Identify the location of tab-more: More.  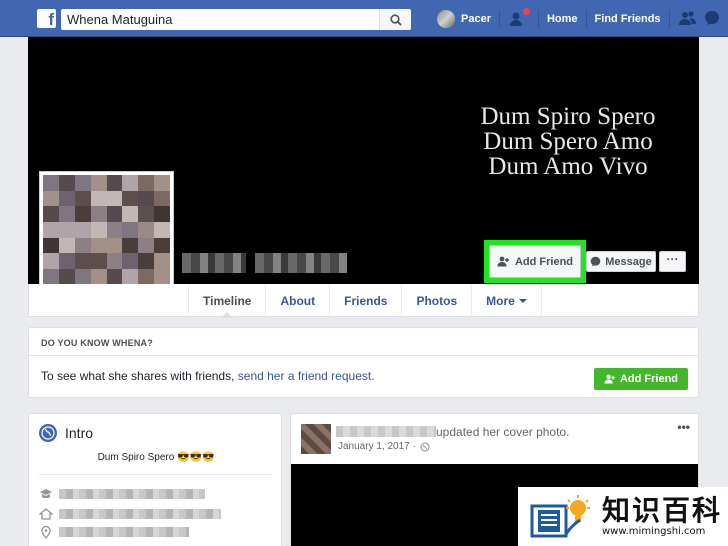
(506, 300).